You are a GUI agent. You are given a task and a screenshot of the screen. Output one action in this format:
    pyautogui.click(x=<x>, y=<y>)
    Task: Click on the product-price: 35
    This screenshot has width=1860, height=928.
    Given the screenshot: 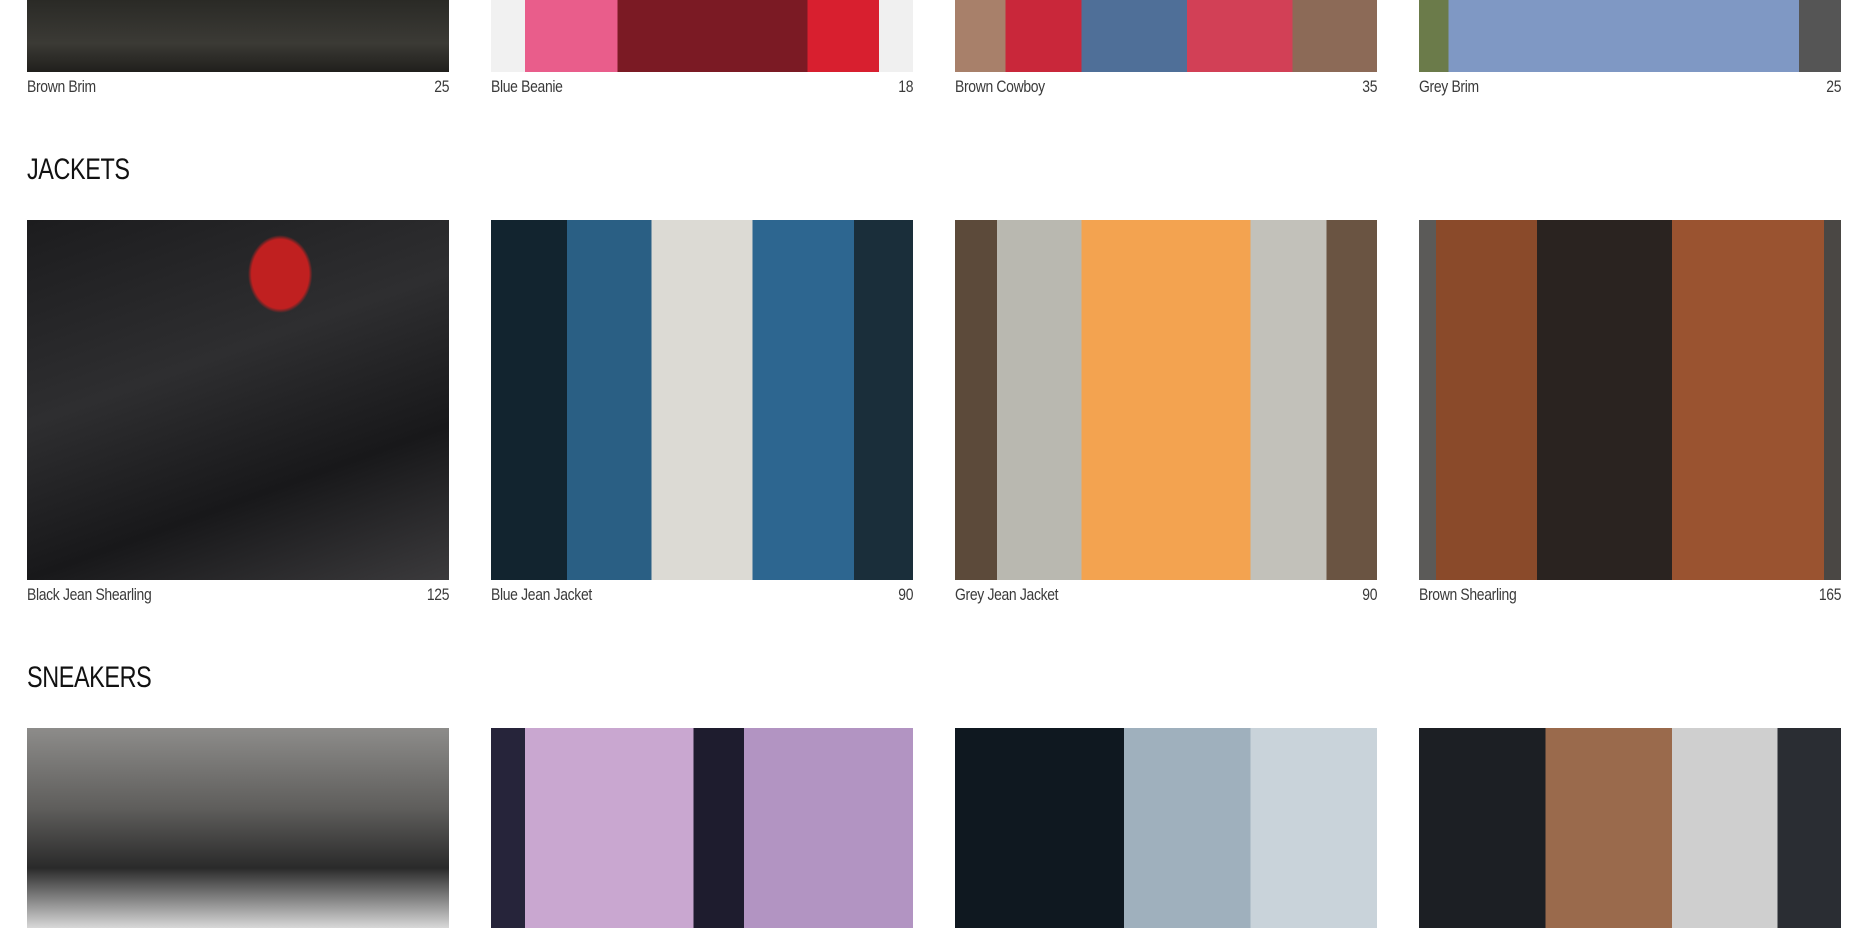 What is the action you would take?
    pyautogui.click(x=1370, y=86)
    